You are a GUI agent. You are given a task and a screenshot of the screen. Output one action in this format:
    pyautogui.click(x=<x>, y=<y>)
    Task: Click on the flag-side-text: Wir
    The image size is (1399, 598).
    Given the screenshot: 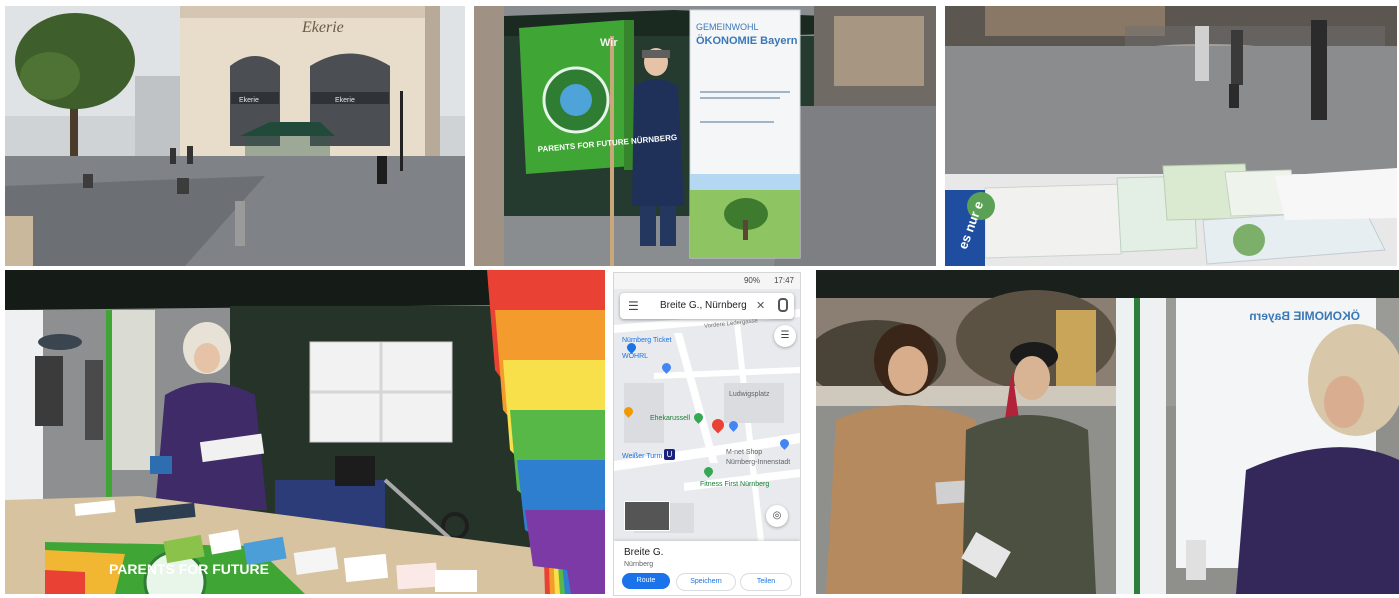 What is the action you would take?
    pyautogui.click(x=609, y=43)
    